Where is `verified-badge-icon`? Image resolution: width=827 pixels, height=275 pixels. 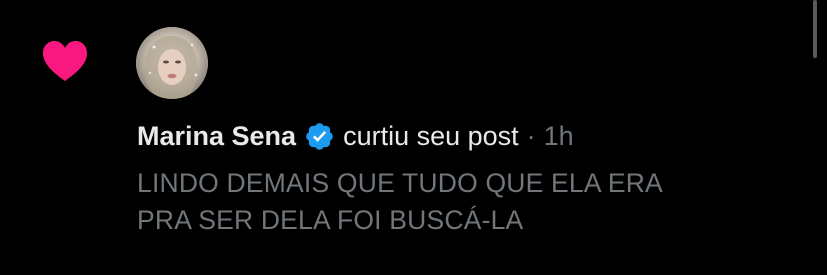
verified-badge-icon is located at coordinates (319, 136).